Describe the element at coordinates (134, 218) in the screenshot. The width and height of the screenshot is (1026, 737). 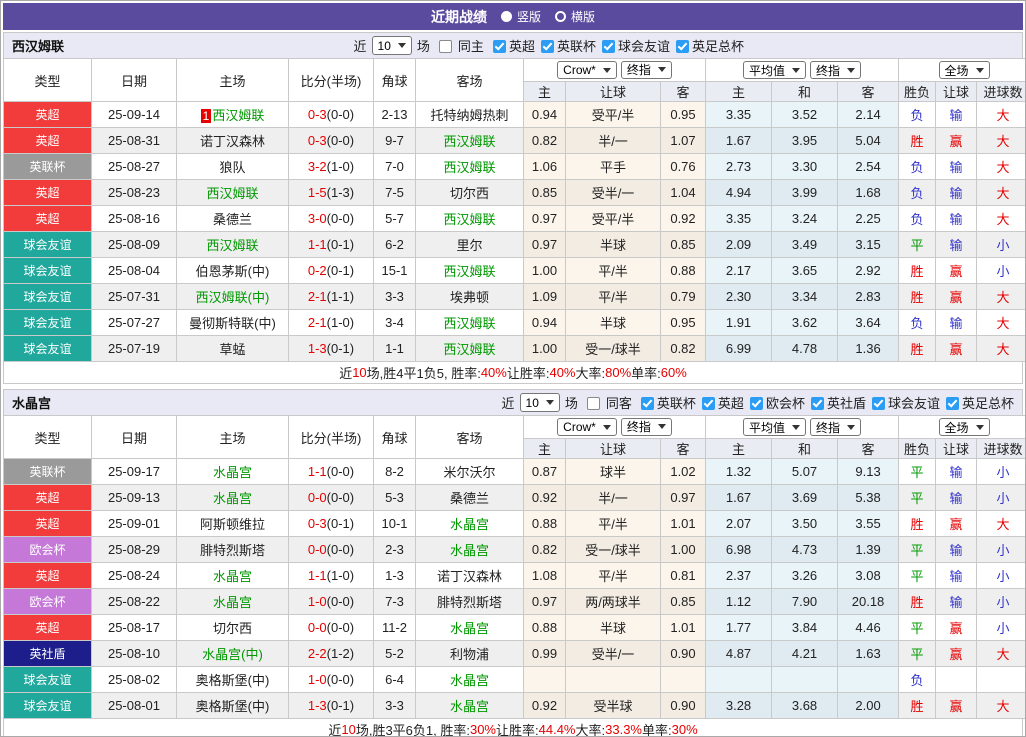
I see `match-date: 25-08-16` at that location.